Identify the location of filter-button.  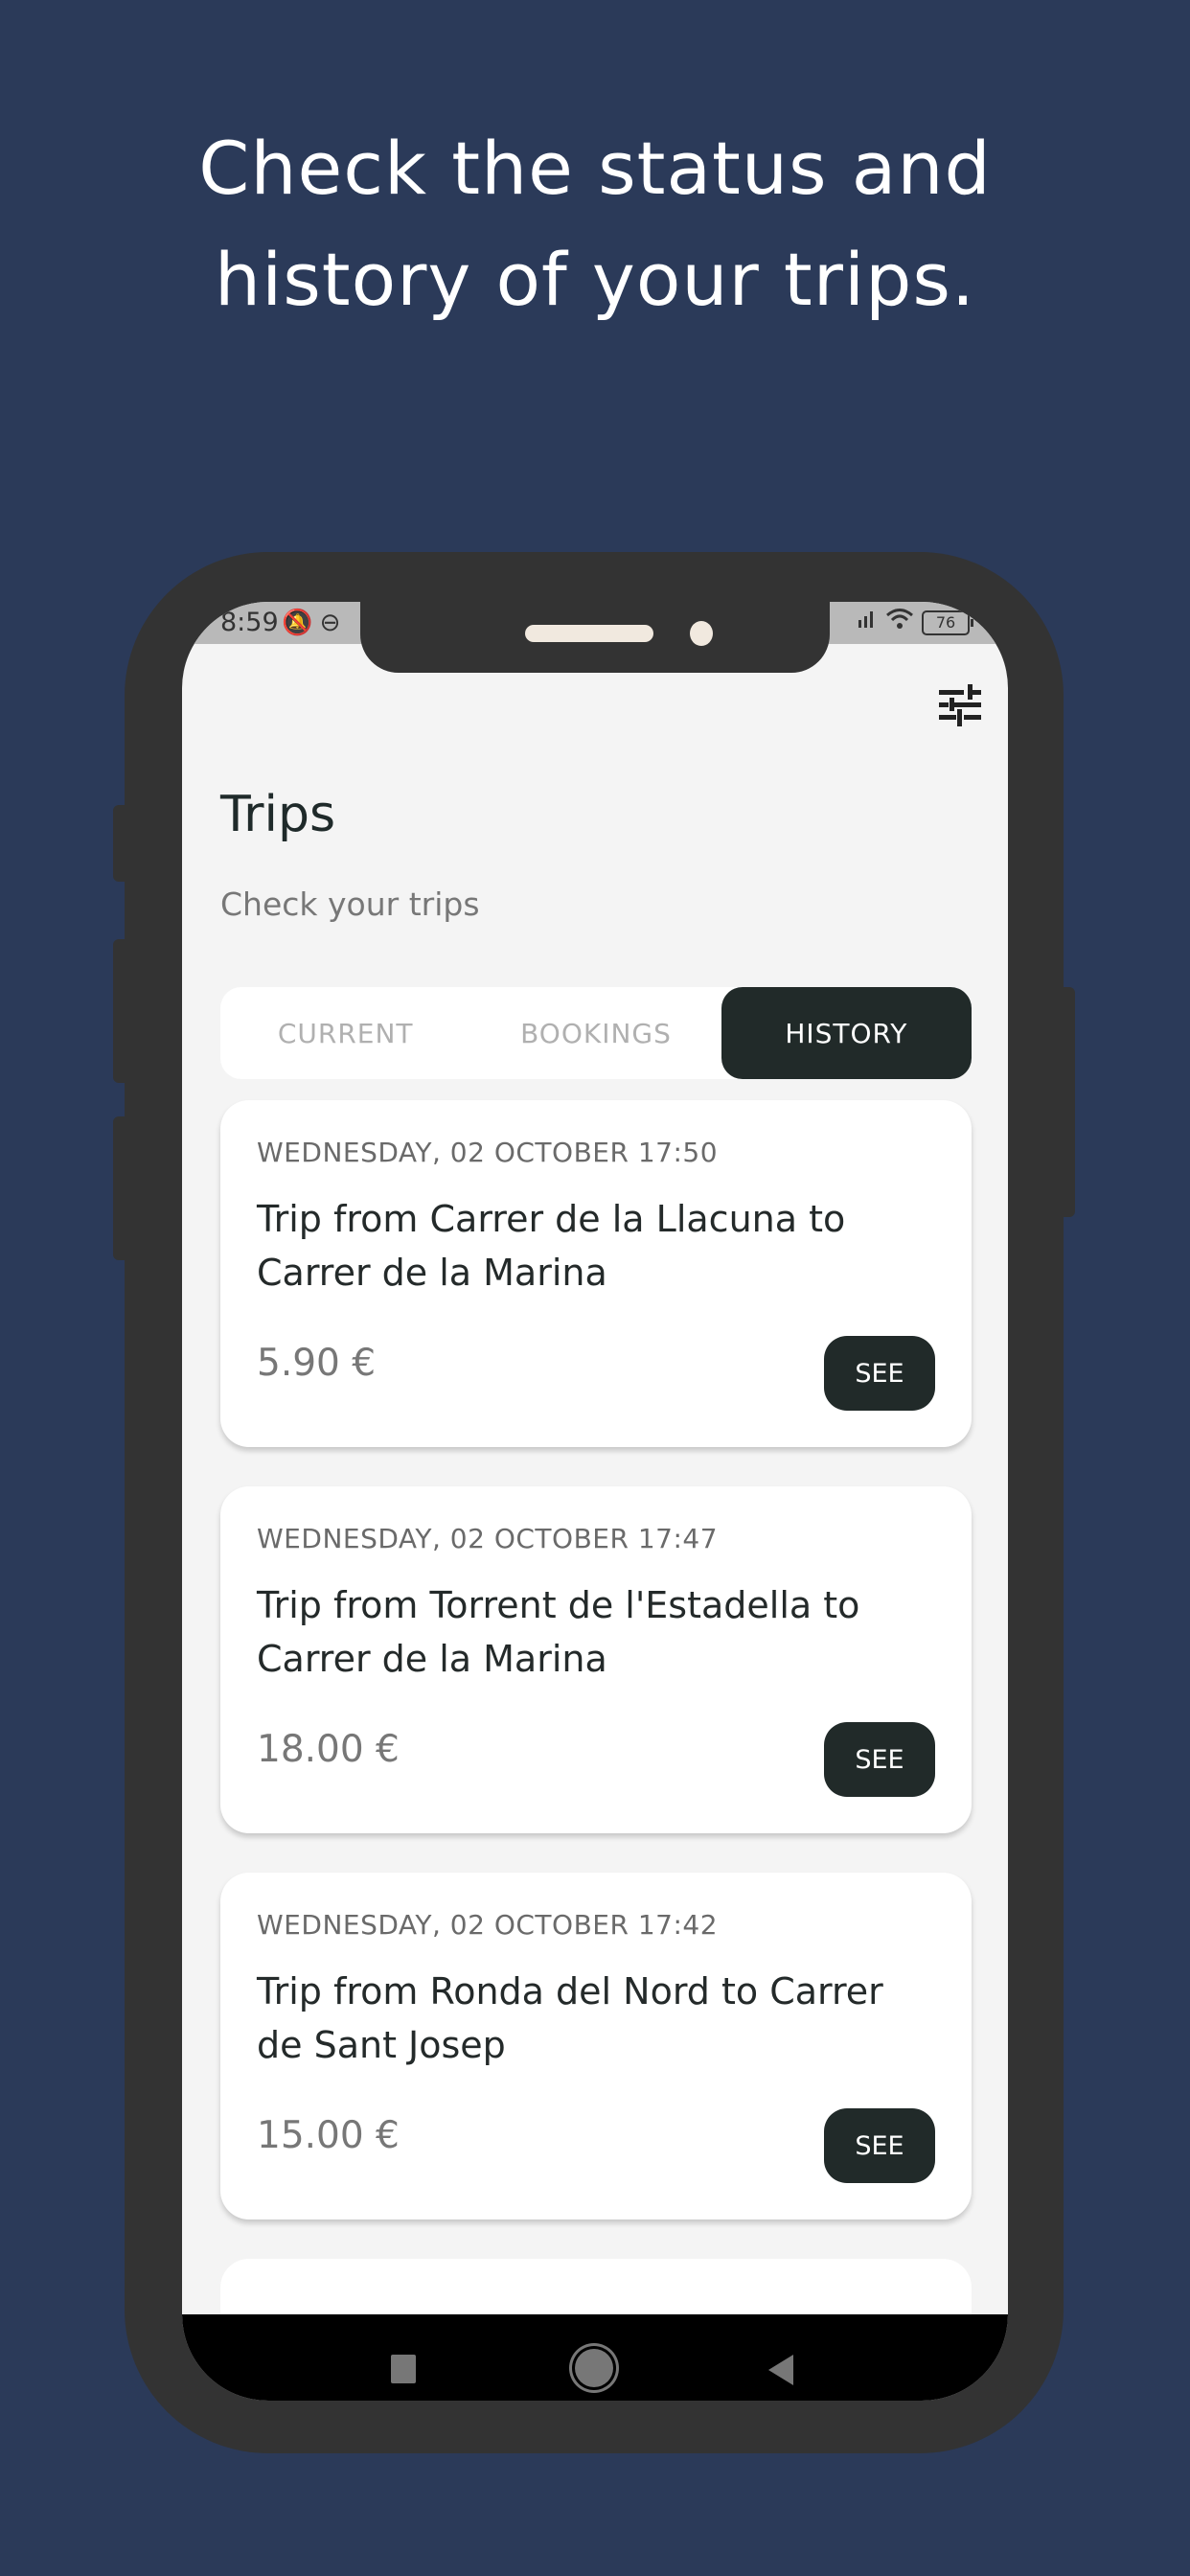
(960, 705).